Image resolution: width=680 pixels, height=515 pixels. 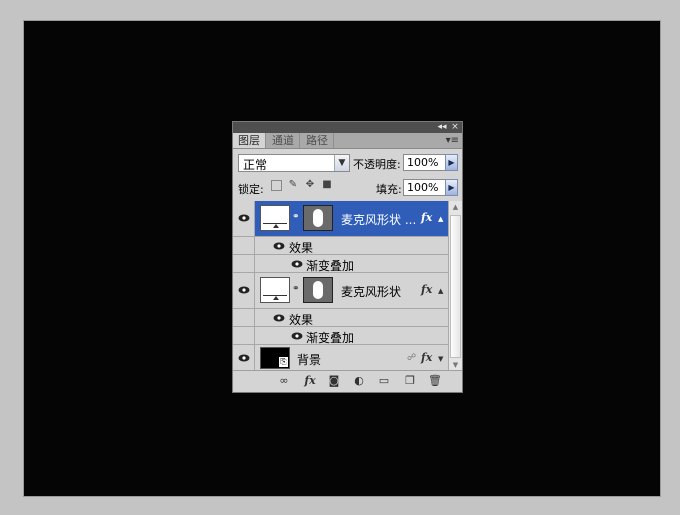 I want to click on layers-scrollbar: ▲ ▼, so click(x=455, y=286).